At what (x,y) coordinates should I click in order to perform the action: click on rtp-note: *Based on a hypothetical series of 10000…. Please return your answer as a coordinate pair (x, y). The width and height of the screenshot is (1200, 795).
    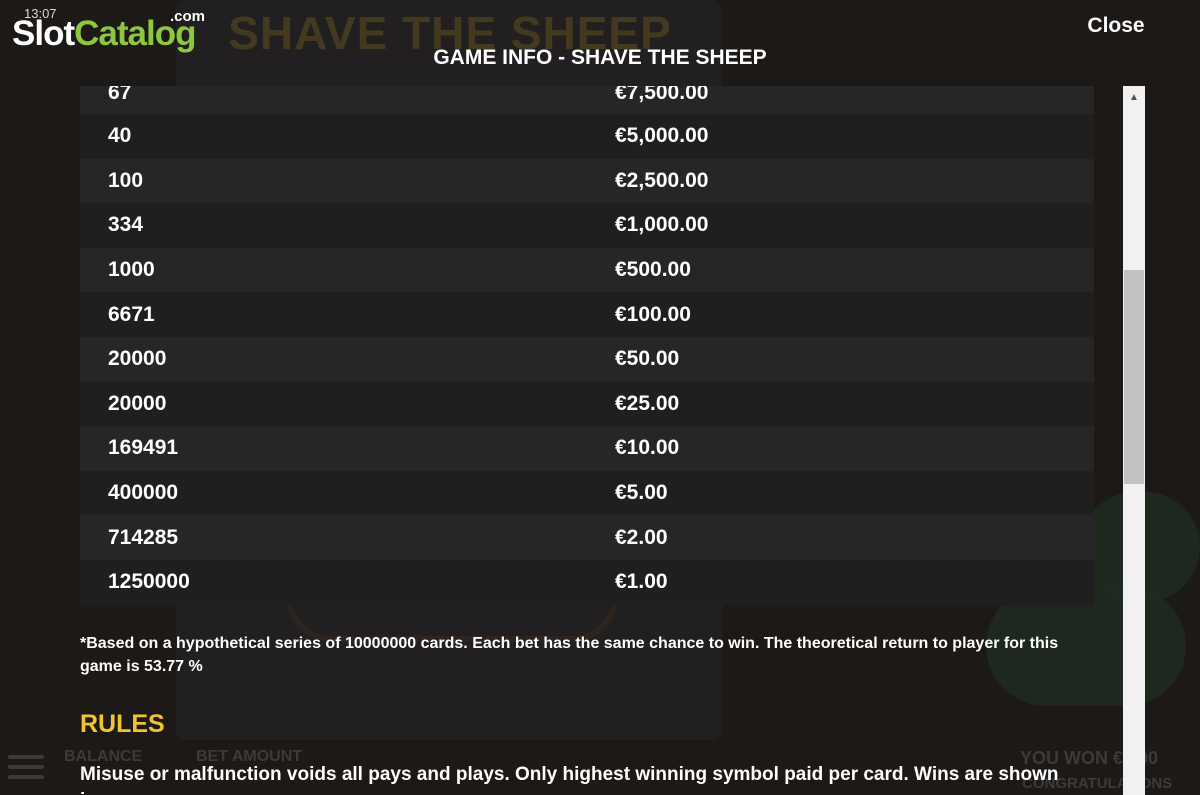
    Looking at the image, I should click on (569, 655).